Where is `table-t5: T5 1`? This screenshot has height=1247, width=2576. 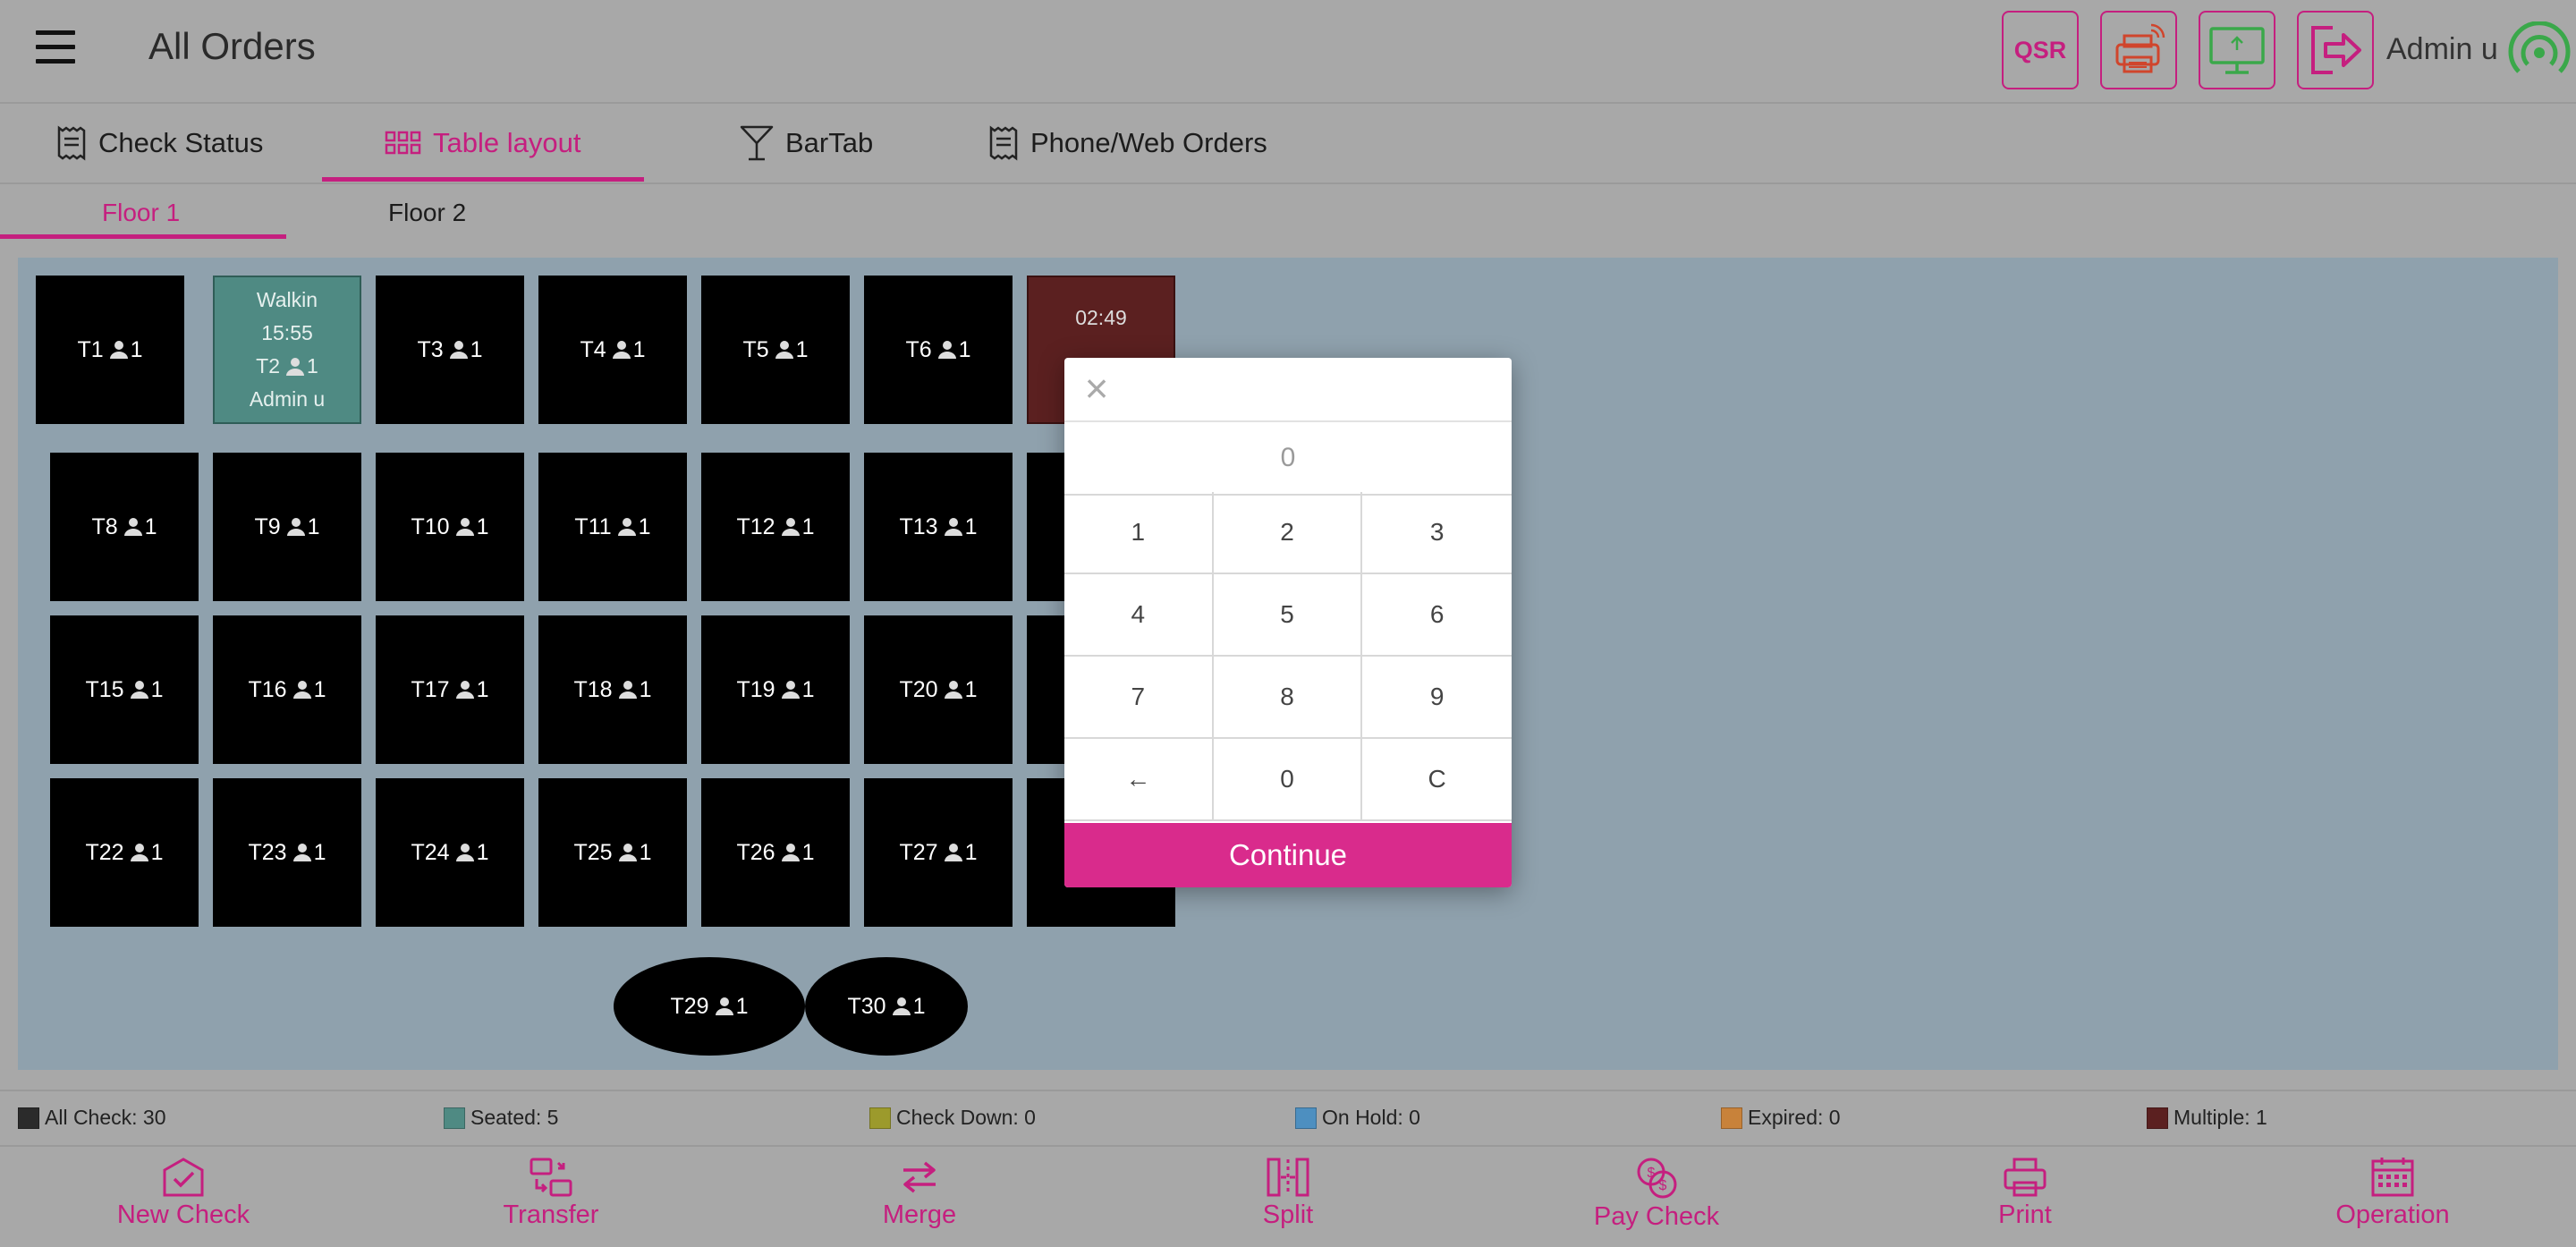
table-t5: T5 1 is located at coordinates (775, 350).